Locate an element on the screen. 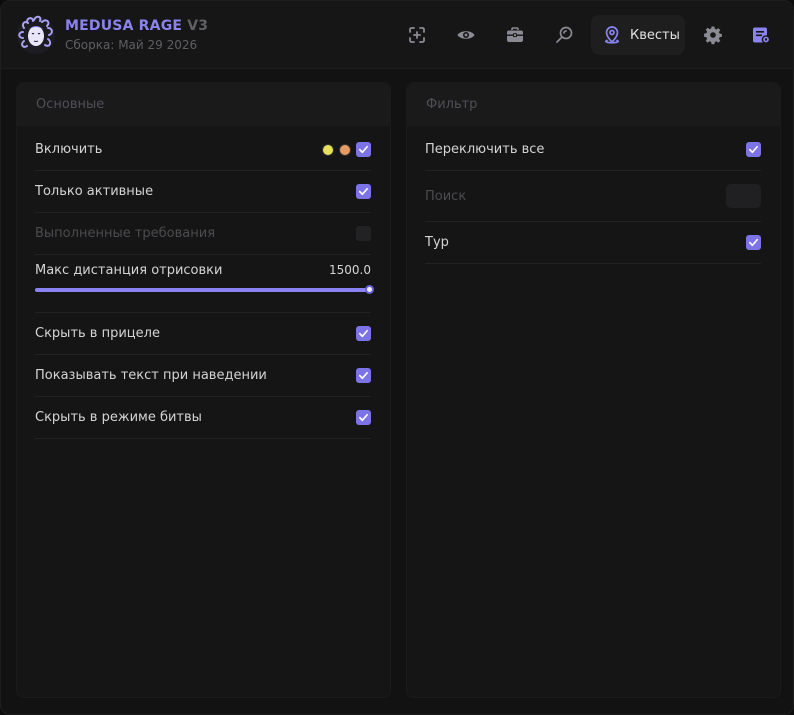 The width and height of the screenshot is (794, 715). nav-misc-button is located at coordinates (515, 35).